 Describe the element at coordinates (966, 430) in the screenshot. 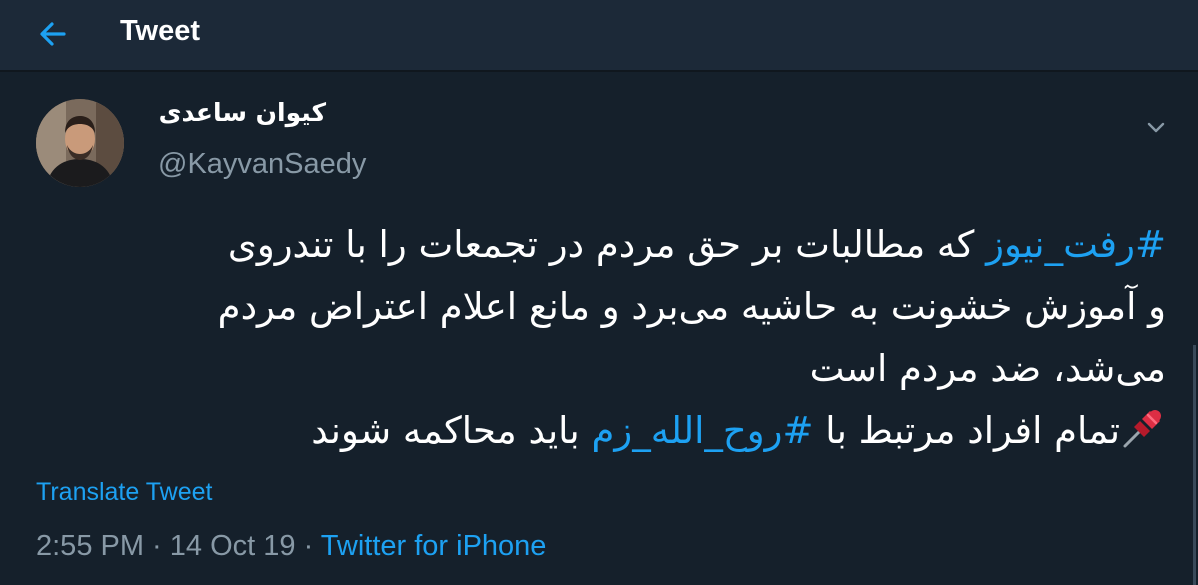

I see `tweet-text-segment: تمام افراد مرتبط با` at that location.